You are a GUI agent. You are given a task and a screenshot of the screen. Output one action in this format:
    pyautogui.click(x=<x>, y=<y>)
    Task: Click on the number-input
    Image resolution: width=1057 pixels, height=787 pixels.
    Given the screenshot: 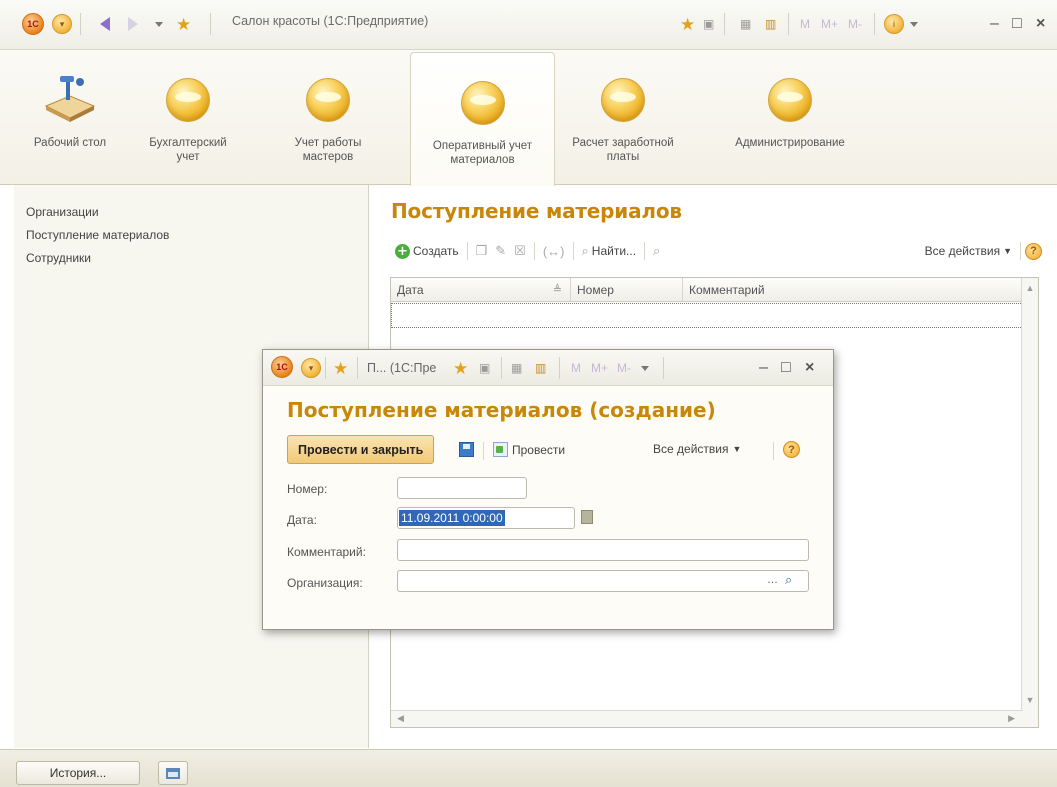 What is the action you would take?
    pyautogui.click(x=462, y=488)
    